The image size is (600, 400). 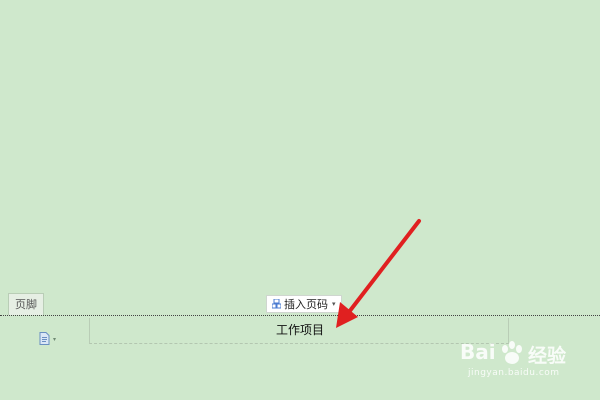 I want to click on arrow-shaft, so click(x=384, y=266).